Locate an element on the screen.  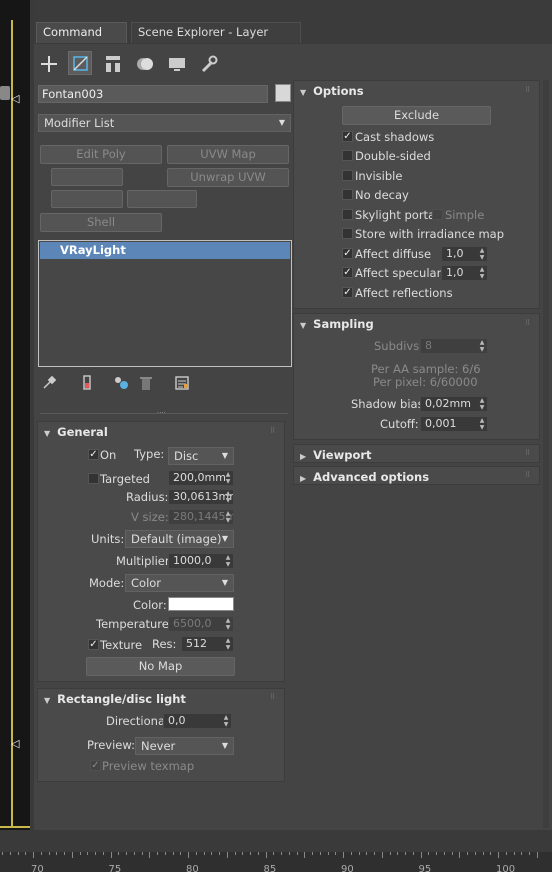
stack-item-vraylight: VRayLight is located at coordinates (165, 250).